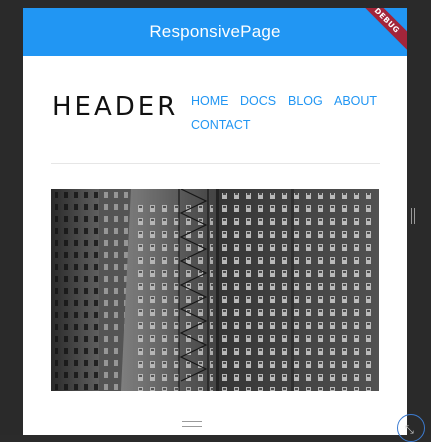 The width and height of the screenshot is (431, 442). What do you see at coordinates (115, 107) in the screenshot?
I see `page-logo: HEADER` at bounding box center [115, 107].